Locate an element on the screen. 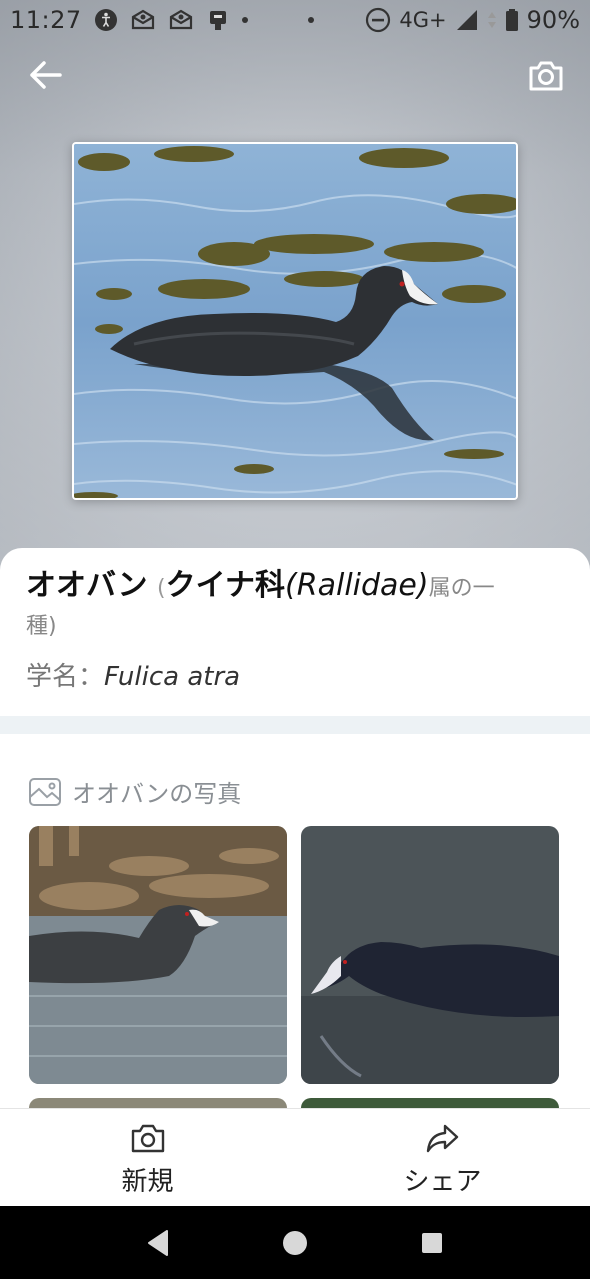 This screenshot has width=590, height=1279. circle-home-icon is located at coordinates (294, 1242).